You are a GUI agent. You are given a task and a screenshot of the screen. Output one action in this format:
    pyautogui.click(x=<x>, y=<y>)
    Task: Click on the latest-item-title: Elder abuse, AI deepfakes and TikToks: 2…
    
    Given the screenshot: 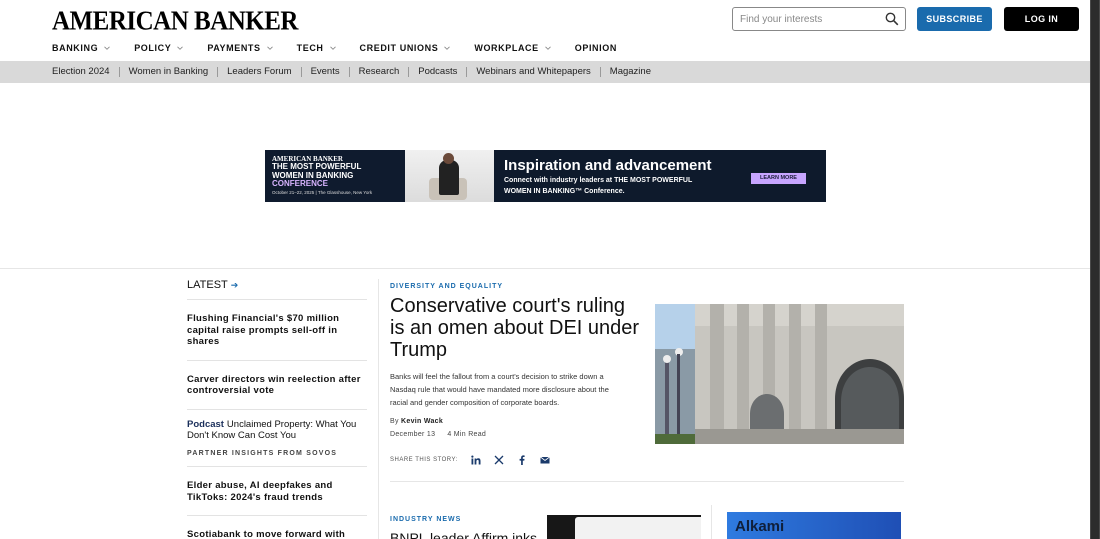 What is the action you would take?
    pyautogui.click(x=260, y=491)
    